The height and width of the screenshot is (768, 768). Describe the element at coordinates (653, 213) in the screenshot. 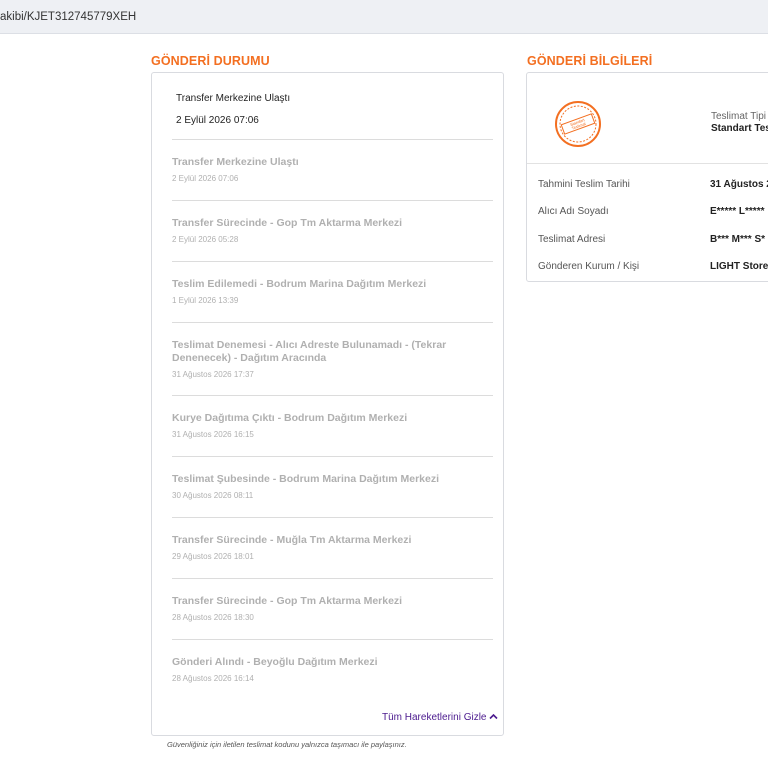

I see `info-row-recipient-name: Alıcı Adı Soyadı E***** L*****` at that location.